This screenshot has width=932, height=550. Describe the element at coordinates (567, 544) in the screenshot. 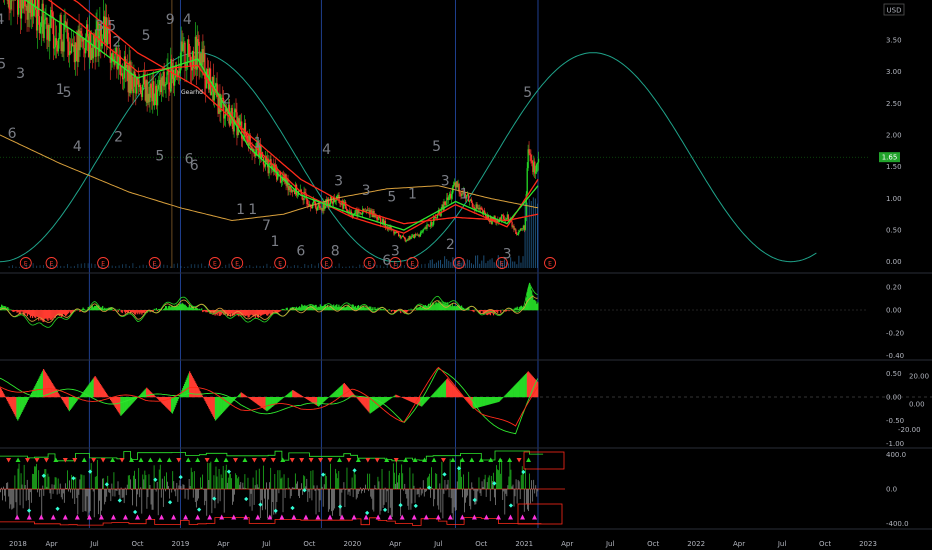

I see `x-tick-label: Apr` at that location.